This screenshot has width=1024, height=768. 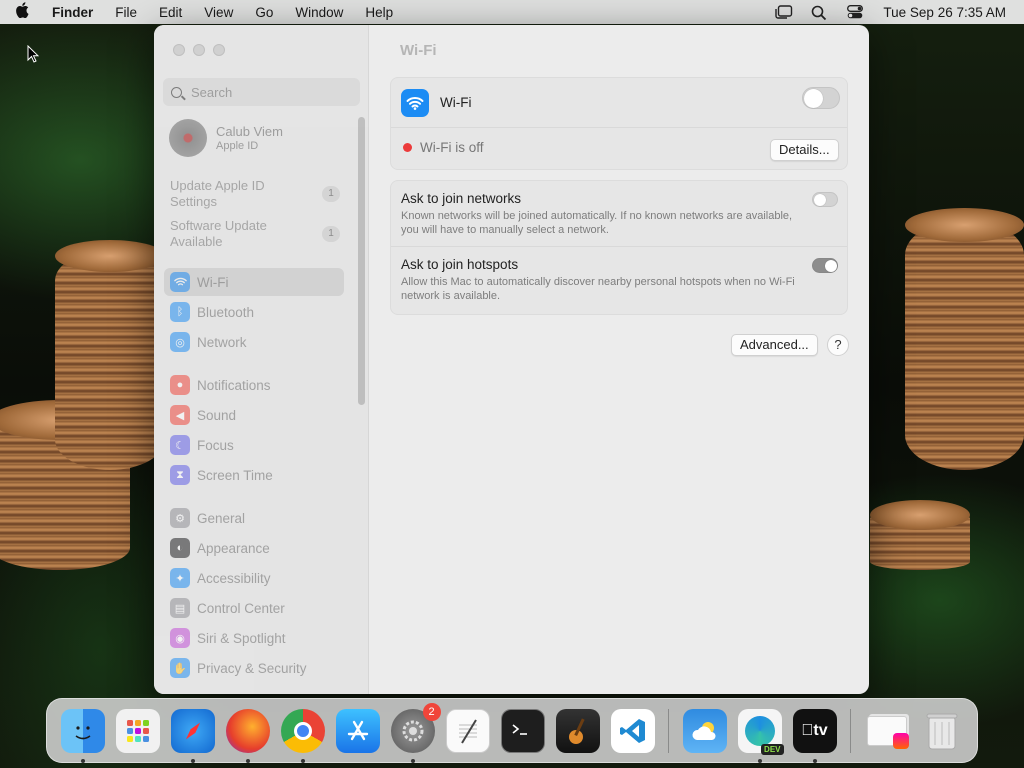 What do you see at coordinates (82, 735) in the screenshot?
I see `finder-icon` at bounding box center [82, 735].